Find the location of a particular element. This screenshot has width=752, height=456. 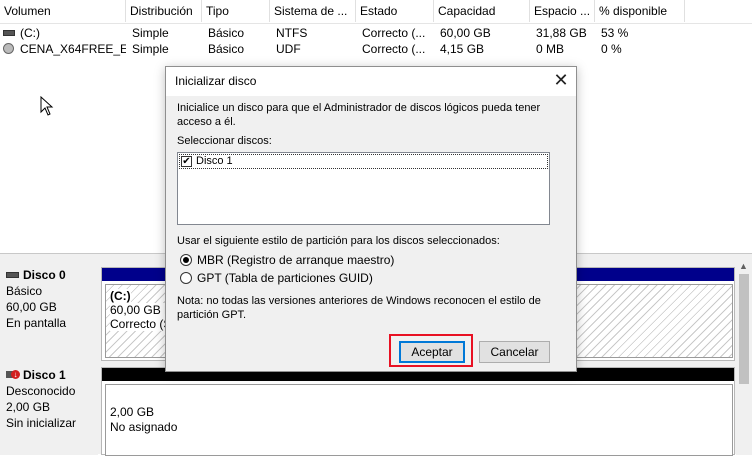

unallocated-label: No asignado is located at coordinates (144, 427).